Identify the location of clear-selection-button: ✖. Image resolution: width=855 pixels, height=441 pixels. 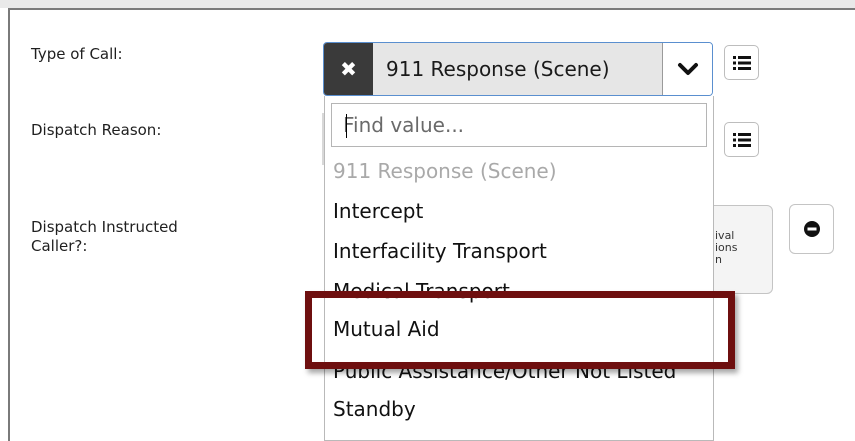
(348, 69).